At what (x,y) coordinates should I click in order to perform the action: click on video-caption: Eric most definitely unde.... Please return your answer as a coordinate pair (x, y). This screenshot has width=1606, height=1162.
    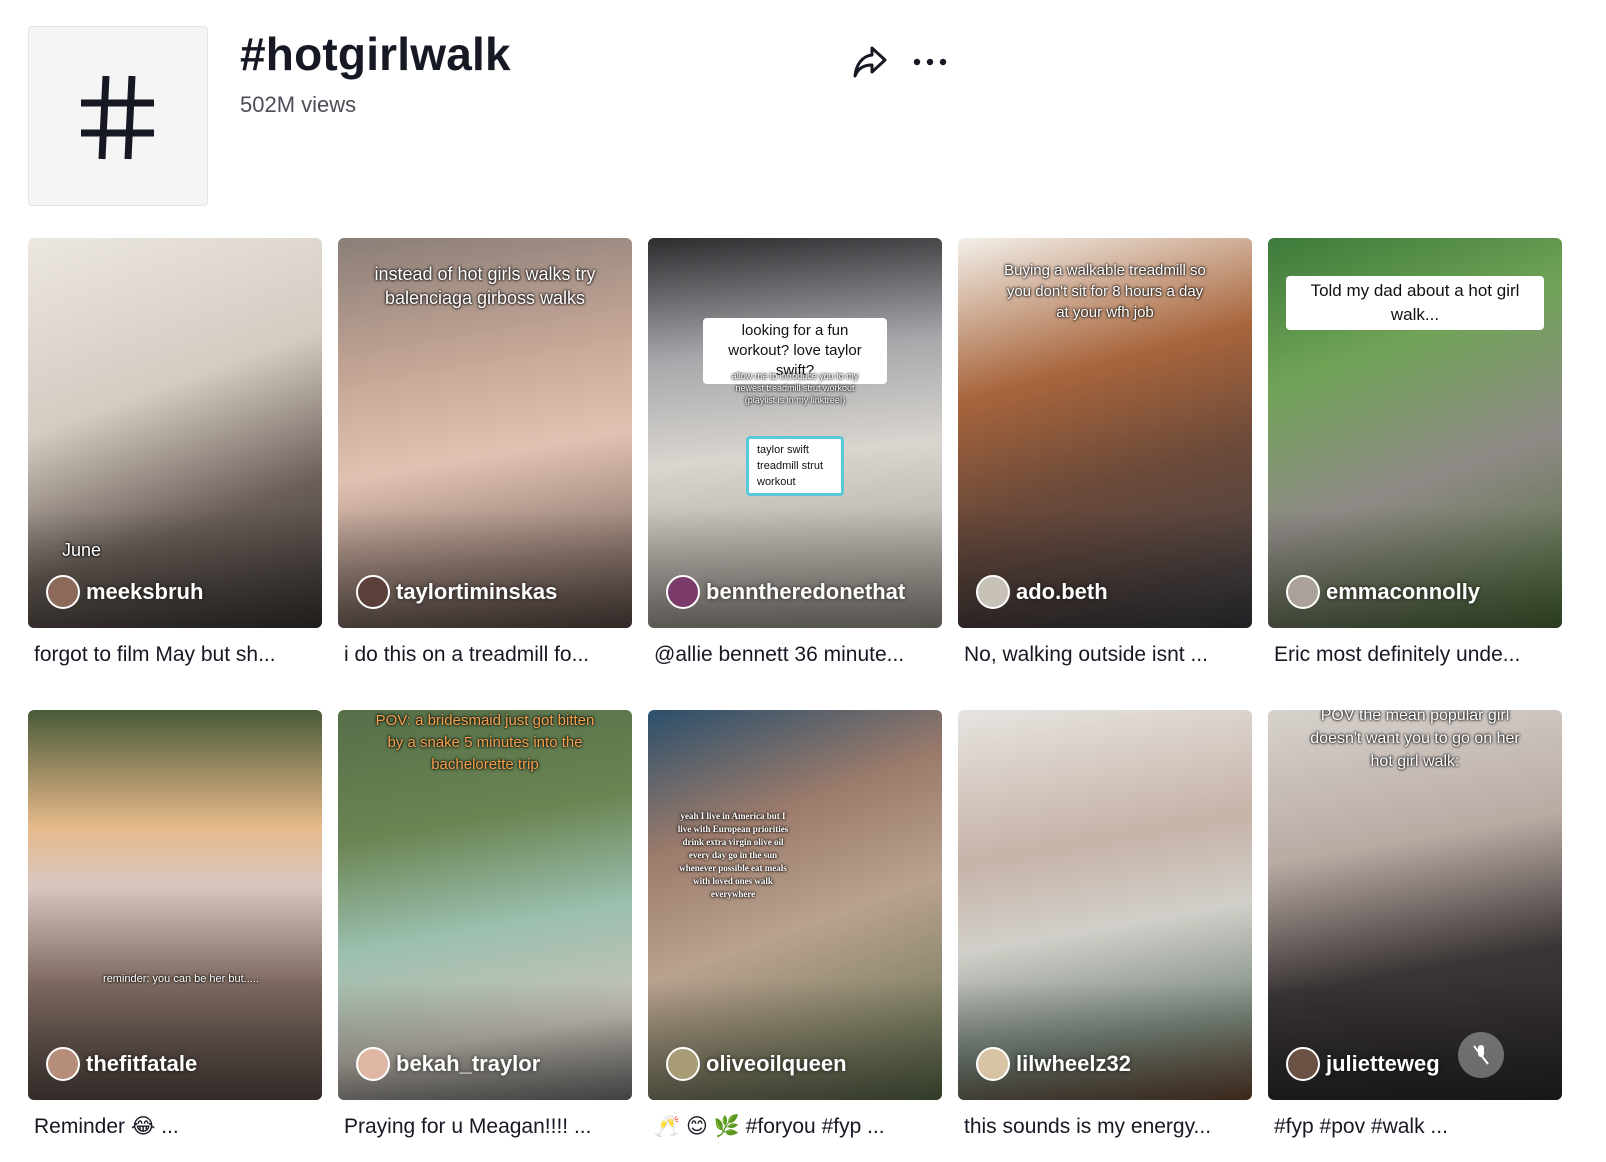
    Looking at the image, I should click on (1416, 655).